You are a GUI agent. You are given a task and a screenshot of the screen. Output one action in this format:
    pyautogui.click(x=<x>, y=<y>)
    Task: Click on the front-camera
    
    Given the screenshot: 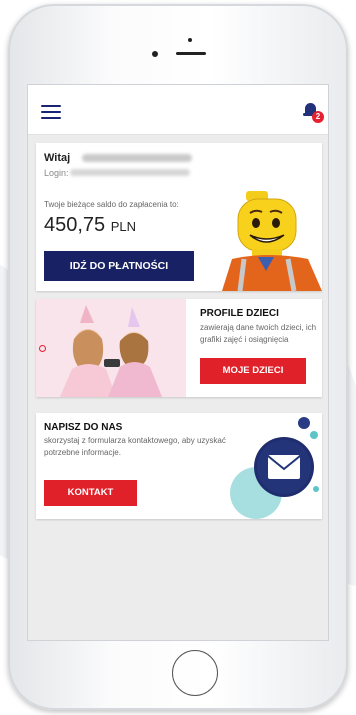 What is the action you would take?
    pyautogui.click(x=155, y=54)
    